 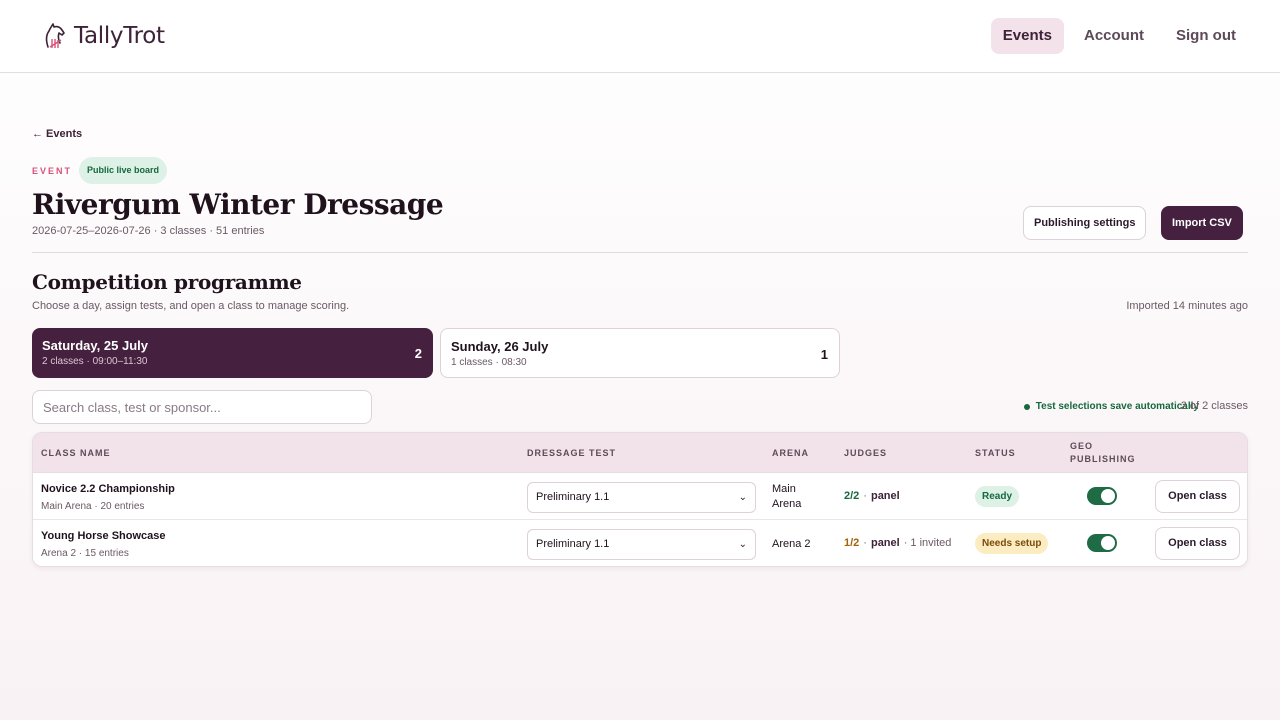 I want to click on class-name: Young Horse Showcase, so click(x=103, y=536).